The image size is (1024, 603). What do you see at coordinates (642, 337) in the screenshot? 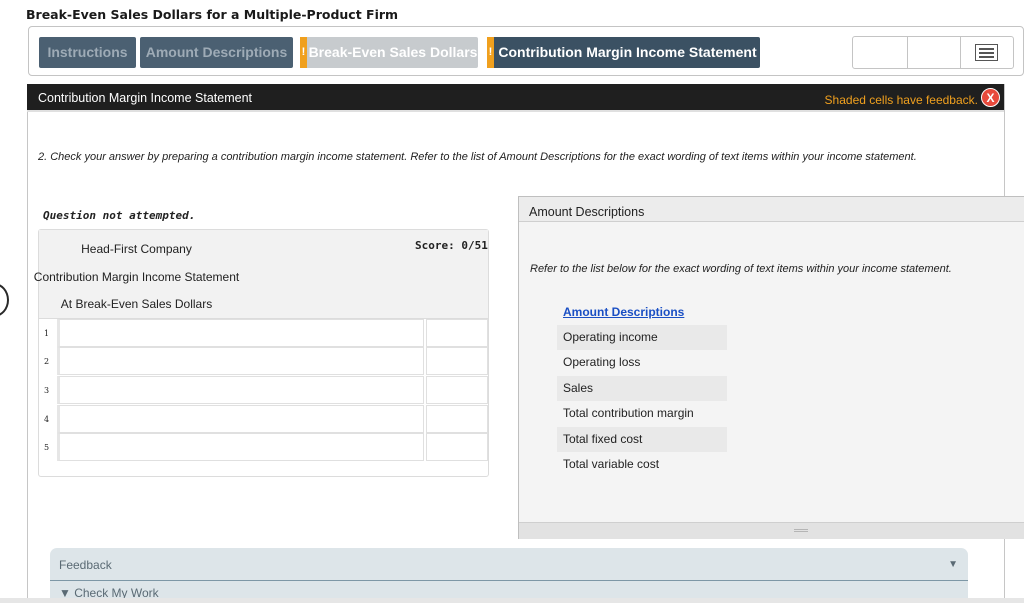
I see `list-item: Operating income` at bounding box center [642, 337].